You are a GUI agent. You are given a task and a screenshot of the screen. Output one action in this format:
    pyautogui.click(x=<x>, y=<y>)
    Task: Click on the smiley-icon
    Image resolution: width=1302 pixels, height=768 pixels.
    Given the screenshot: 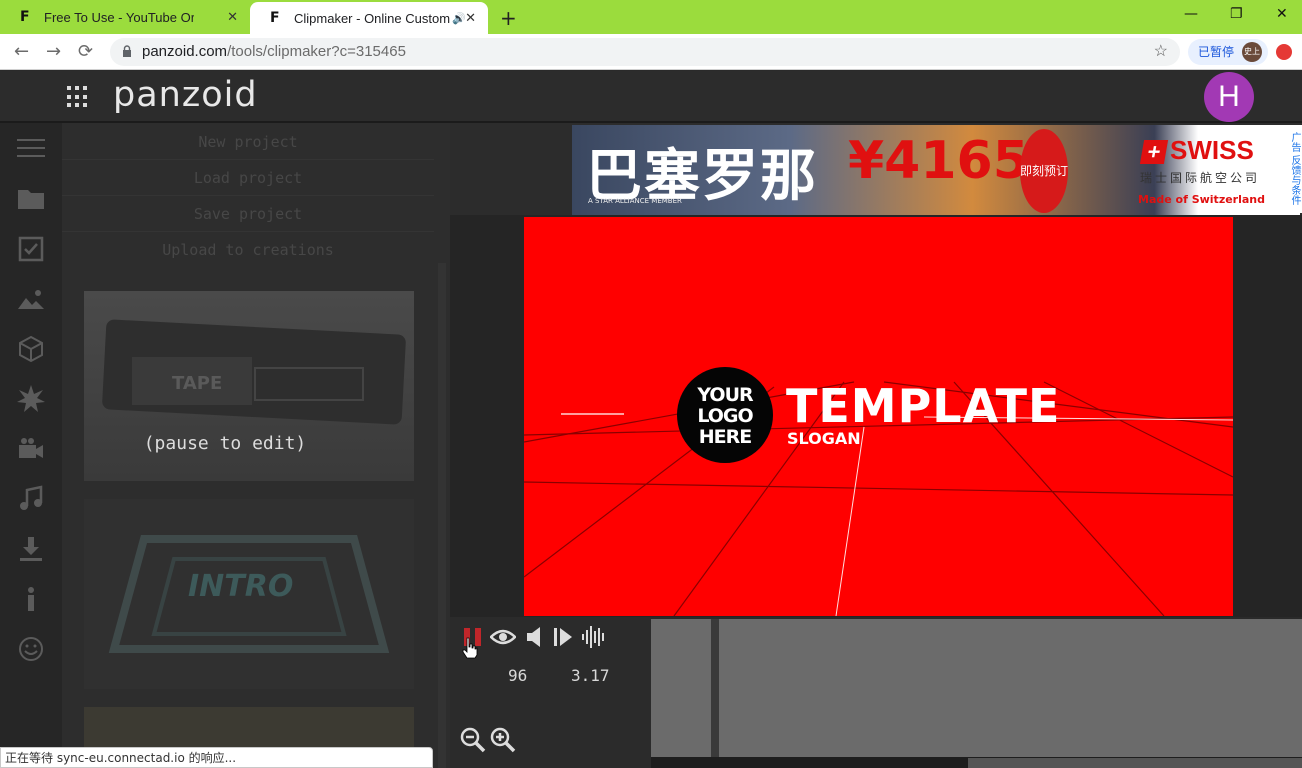 What is the action you would take?
    pyautogui.click(x=31, y=649)
    